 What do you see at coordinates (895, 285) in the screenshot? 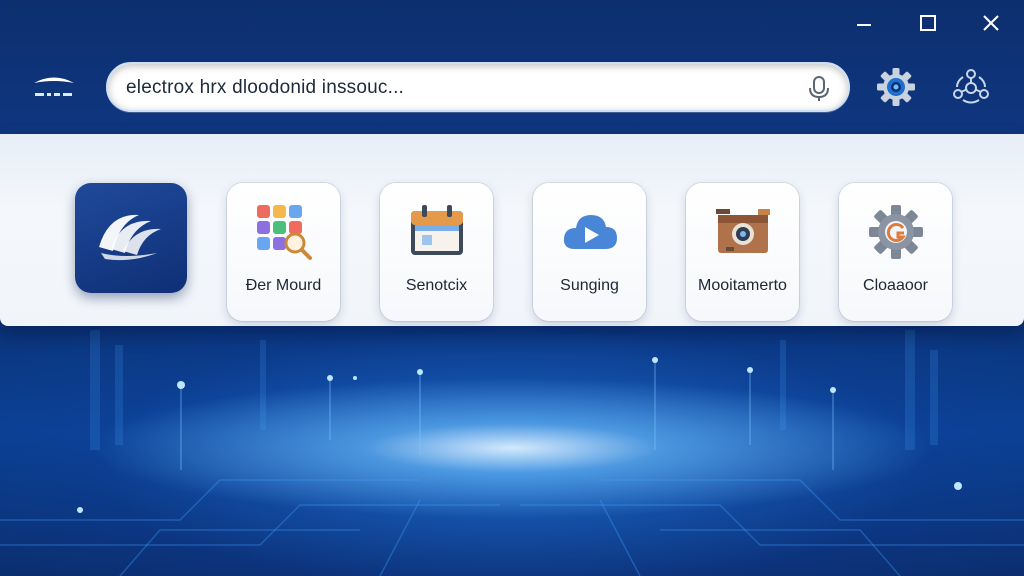
I see `app-label: Cloaaoor` at bounding box center [895, 285].